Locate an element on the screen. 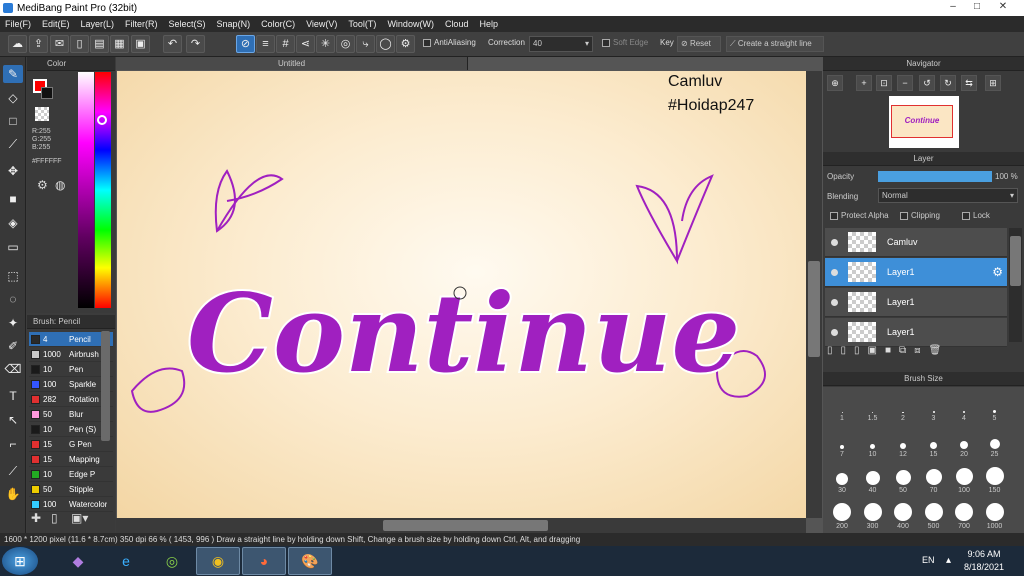 This screenshot has width=1024, height=576. snap-off-icon: ⊘ is located at coordinates (245, 44).